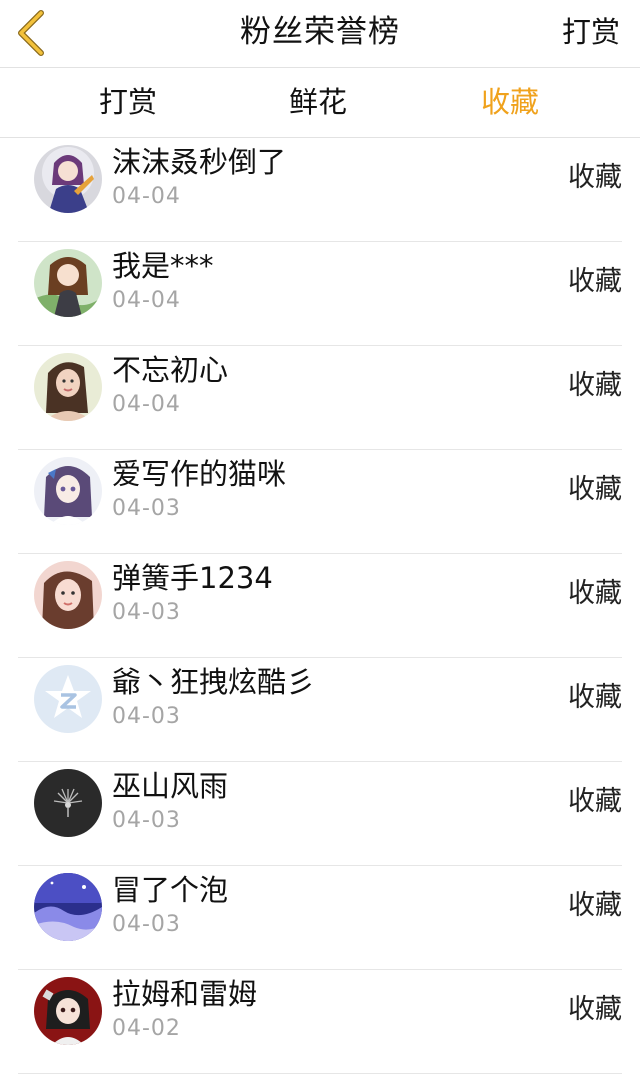  Describe the element at coordinates (199, 474) in the screenshot. I see `fan-name: 爱写作的猫咪` at that location.